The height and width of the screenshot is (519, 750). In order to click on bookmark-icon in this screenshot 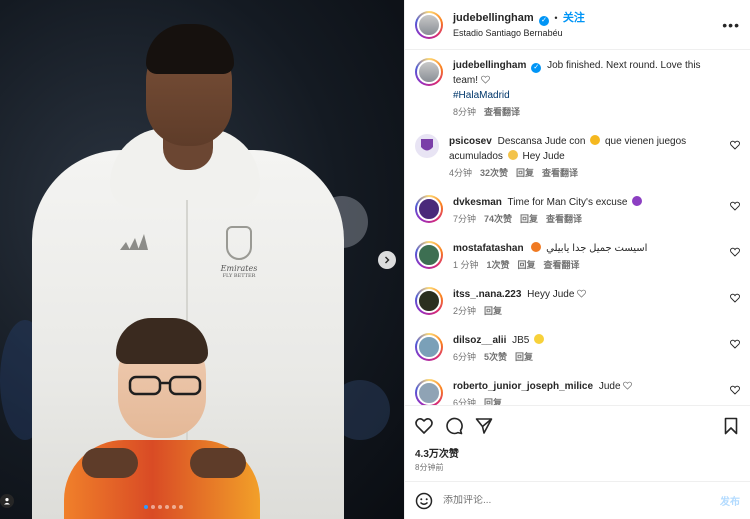, I will do `click(731, 426)`.